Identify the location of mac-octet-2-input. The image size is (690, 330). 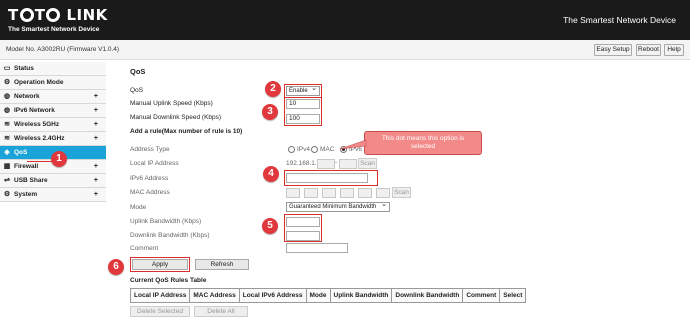
(311, 193).